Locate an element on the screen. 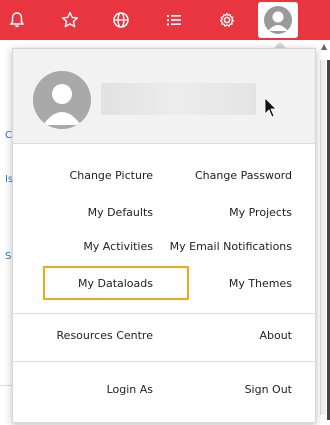  user-avatar-button is located at coordinates (278, 20).